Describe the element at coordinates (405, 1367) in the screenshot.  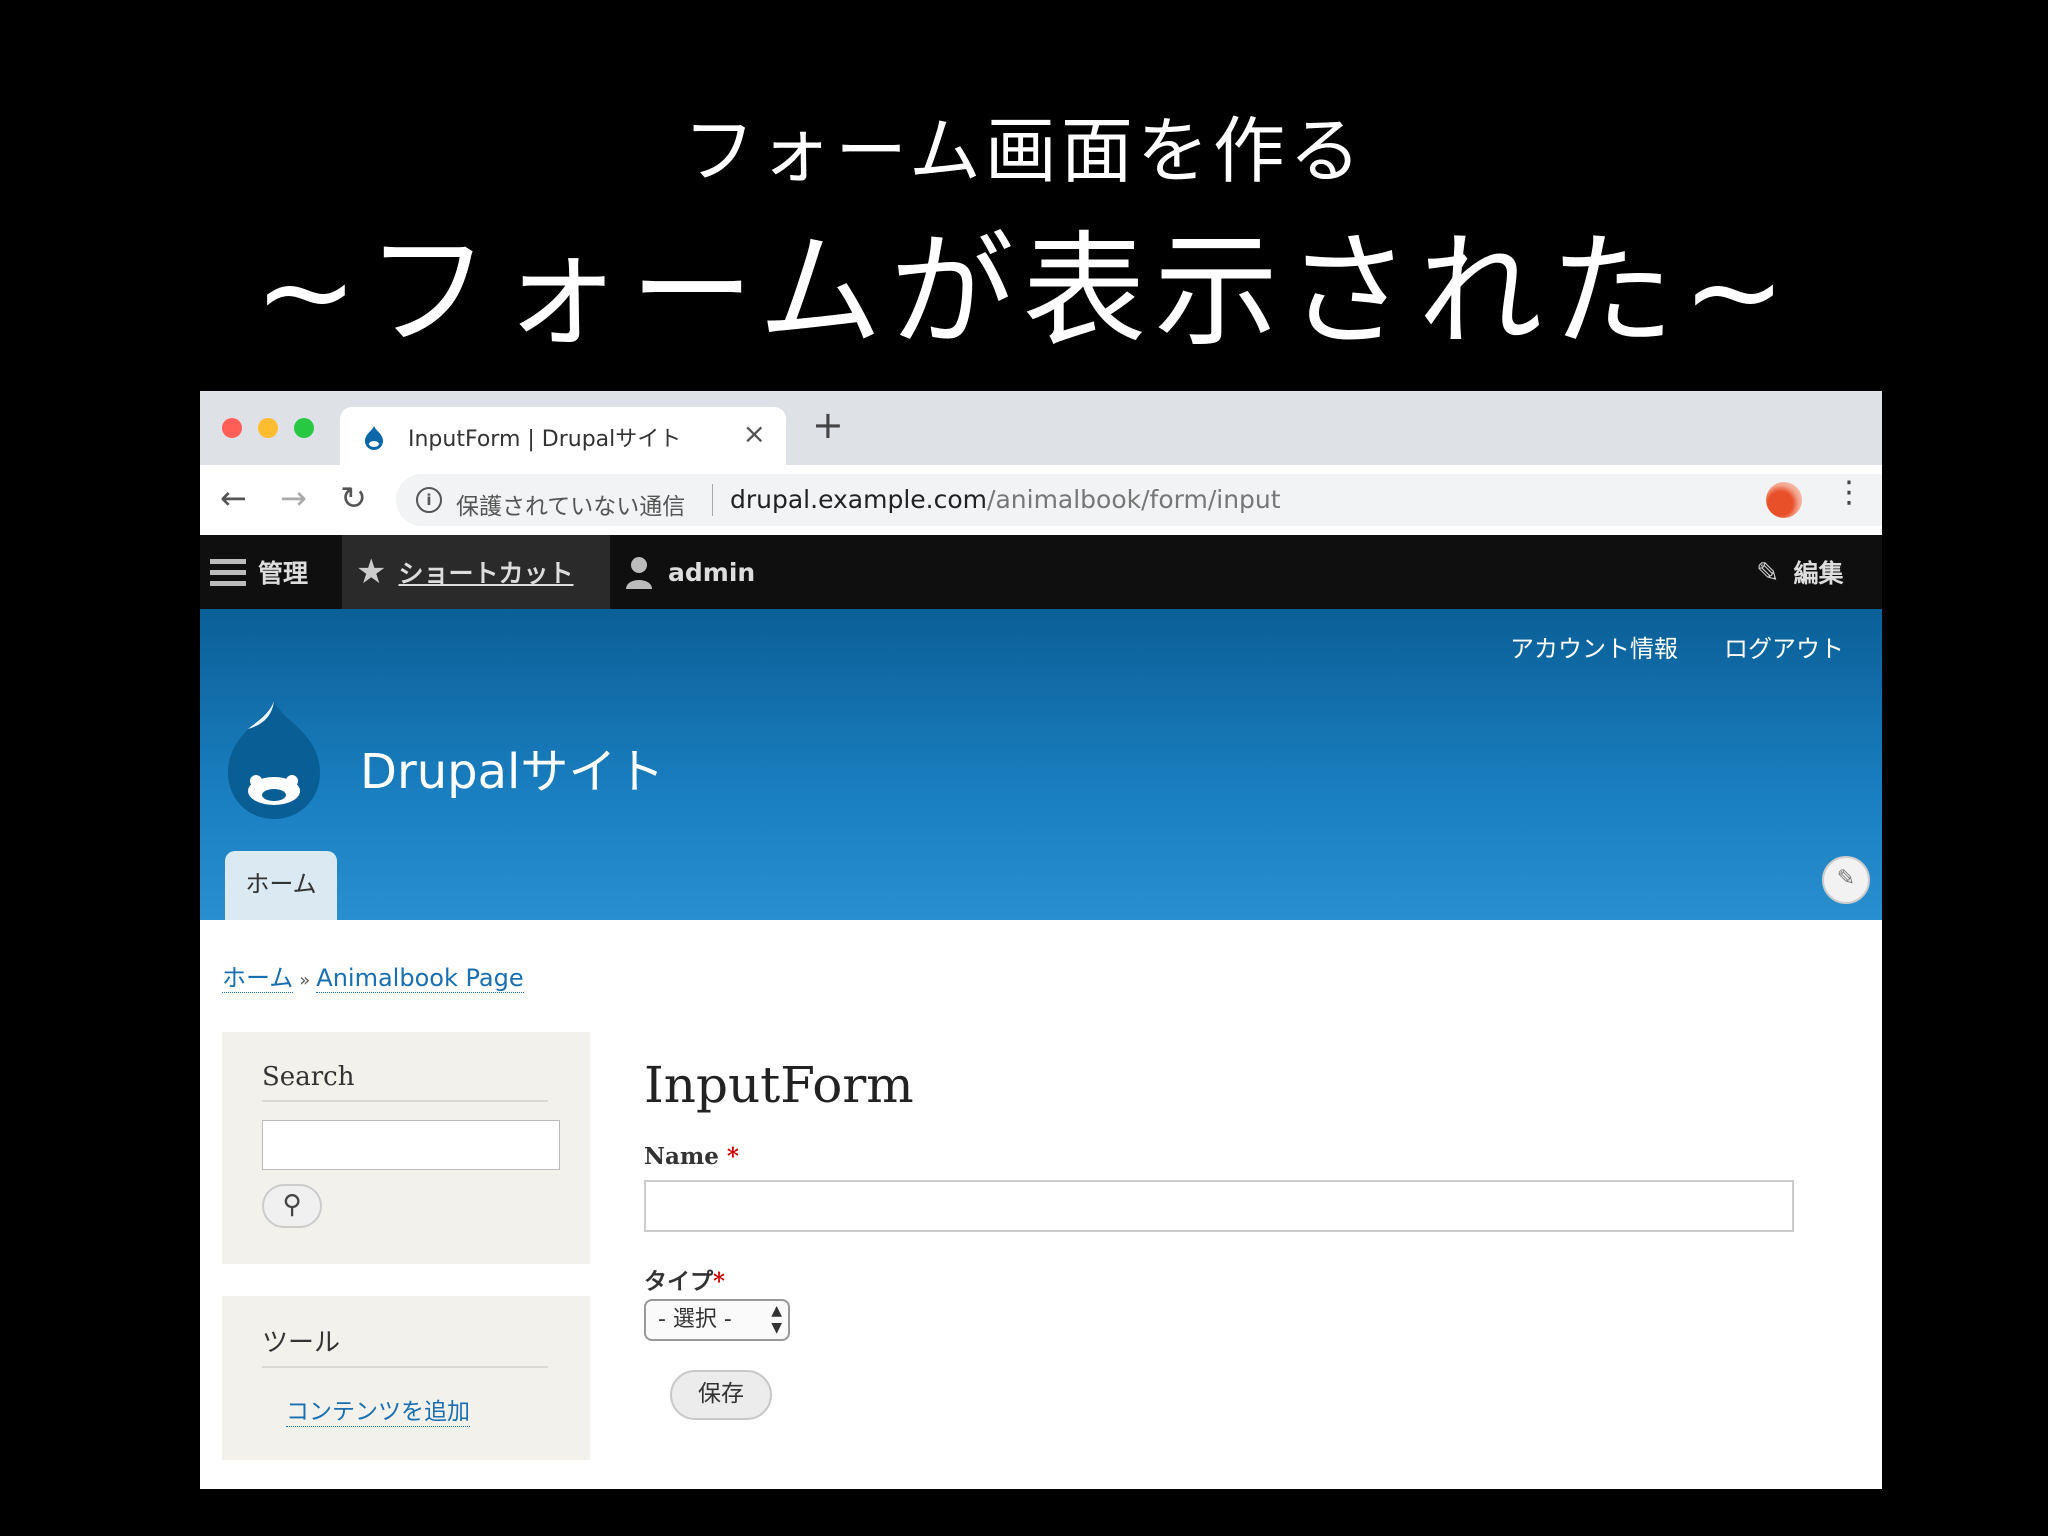
I see `tools-block-divider` at that location.